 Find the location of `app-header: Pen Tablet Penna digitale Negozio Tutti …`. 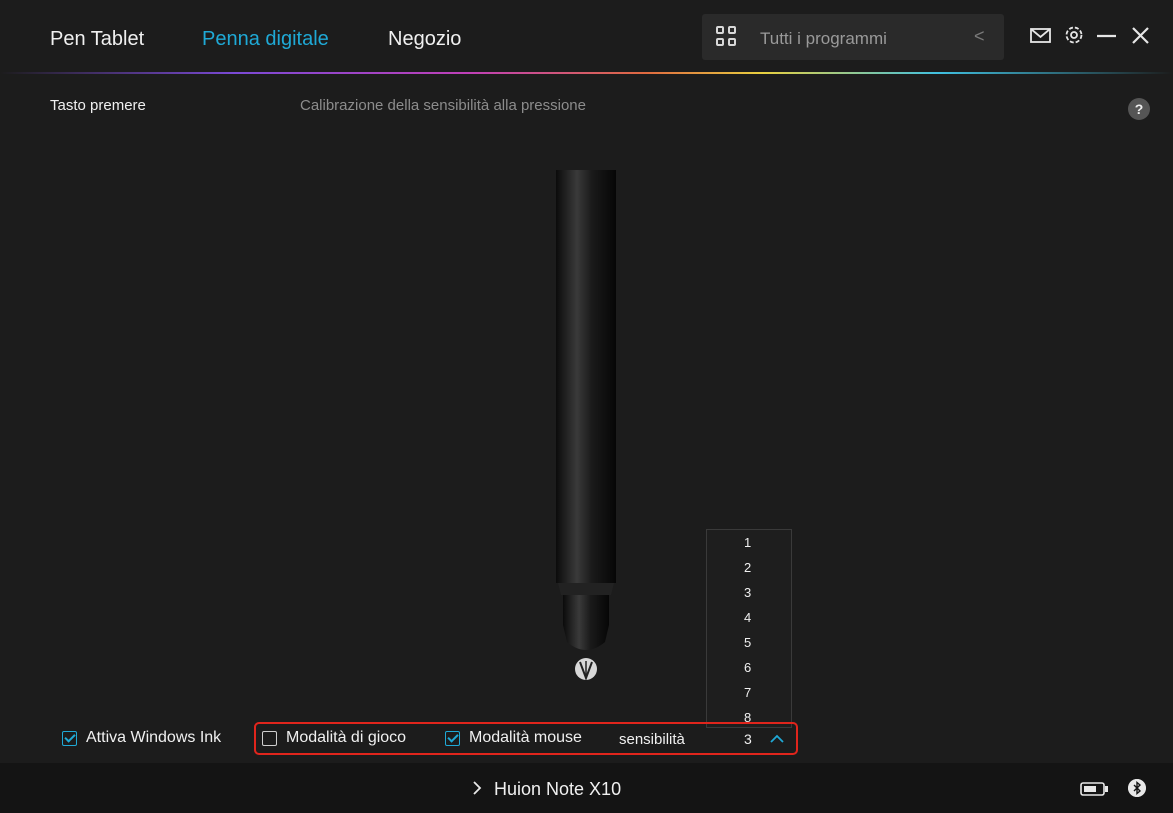

app-header: Pen Tablet Penna digitale Negozio Tutti … is located at coordinates (586, 37).